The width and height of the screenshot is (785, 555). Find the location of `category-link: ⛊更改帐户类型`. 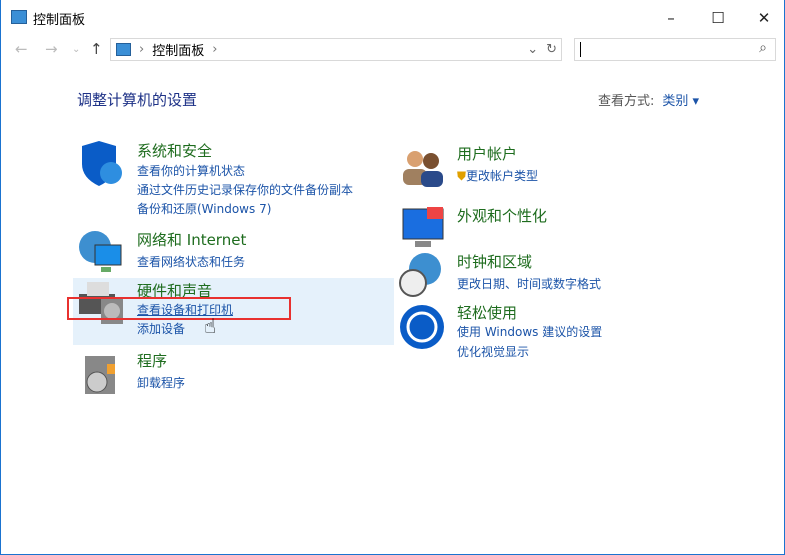

category-link: ⛊更改帐户类型 is located at coordinates (497, 175).